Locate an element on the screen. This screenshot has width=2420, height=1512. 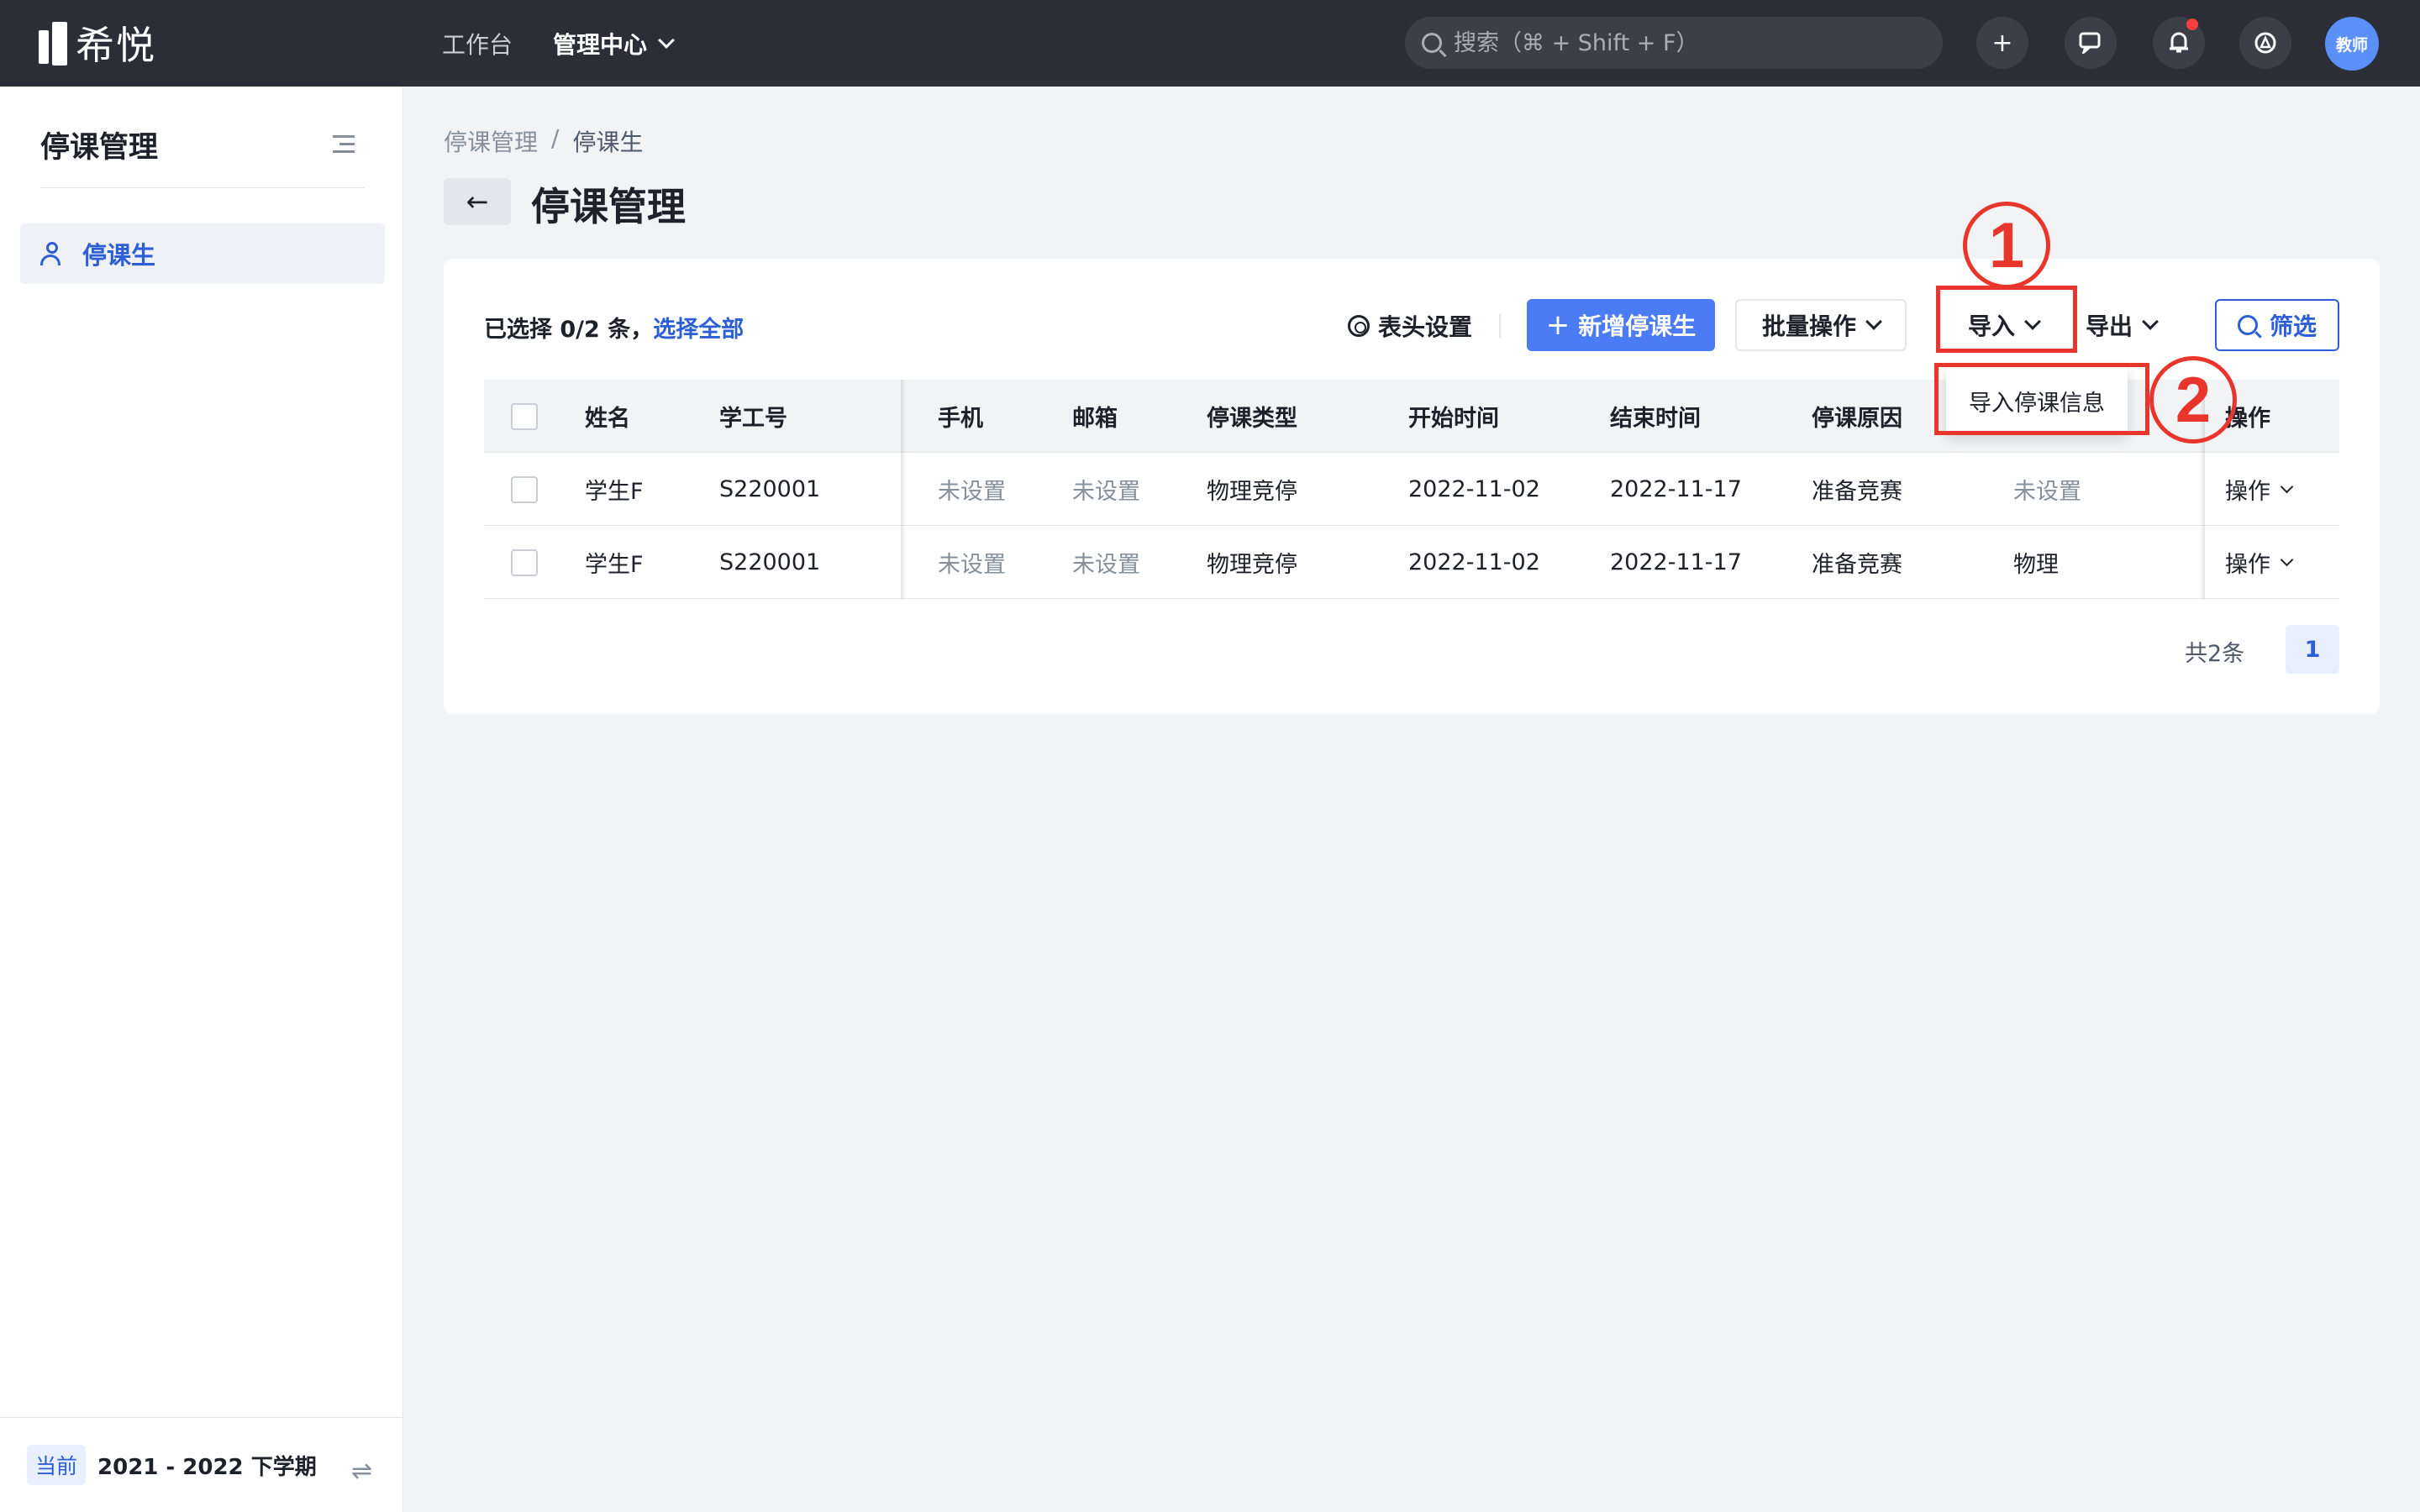
back-button: ← is located at coordinates (478, 201).